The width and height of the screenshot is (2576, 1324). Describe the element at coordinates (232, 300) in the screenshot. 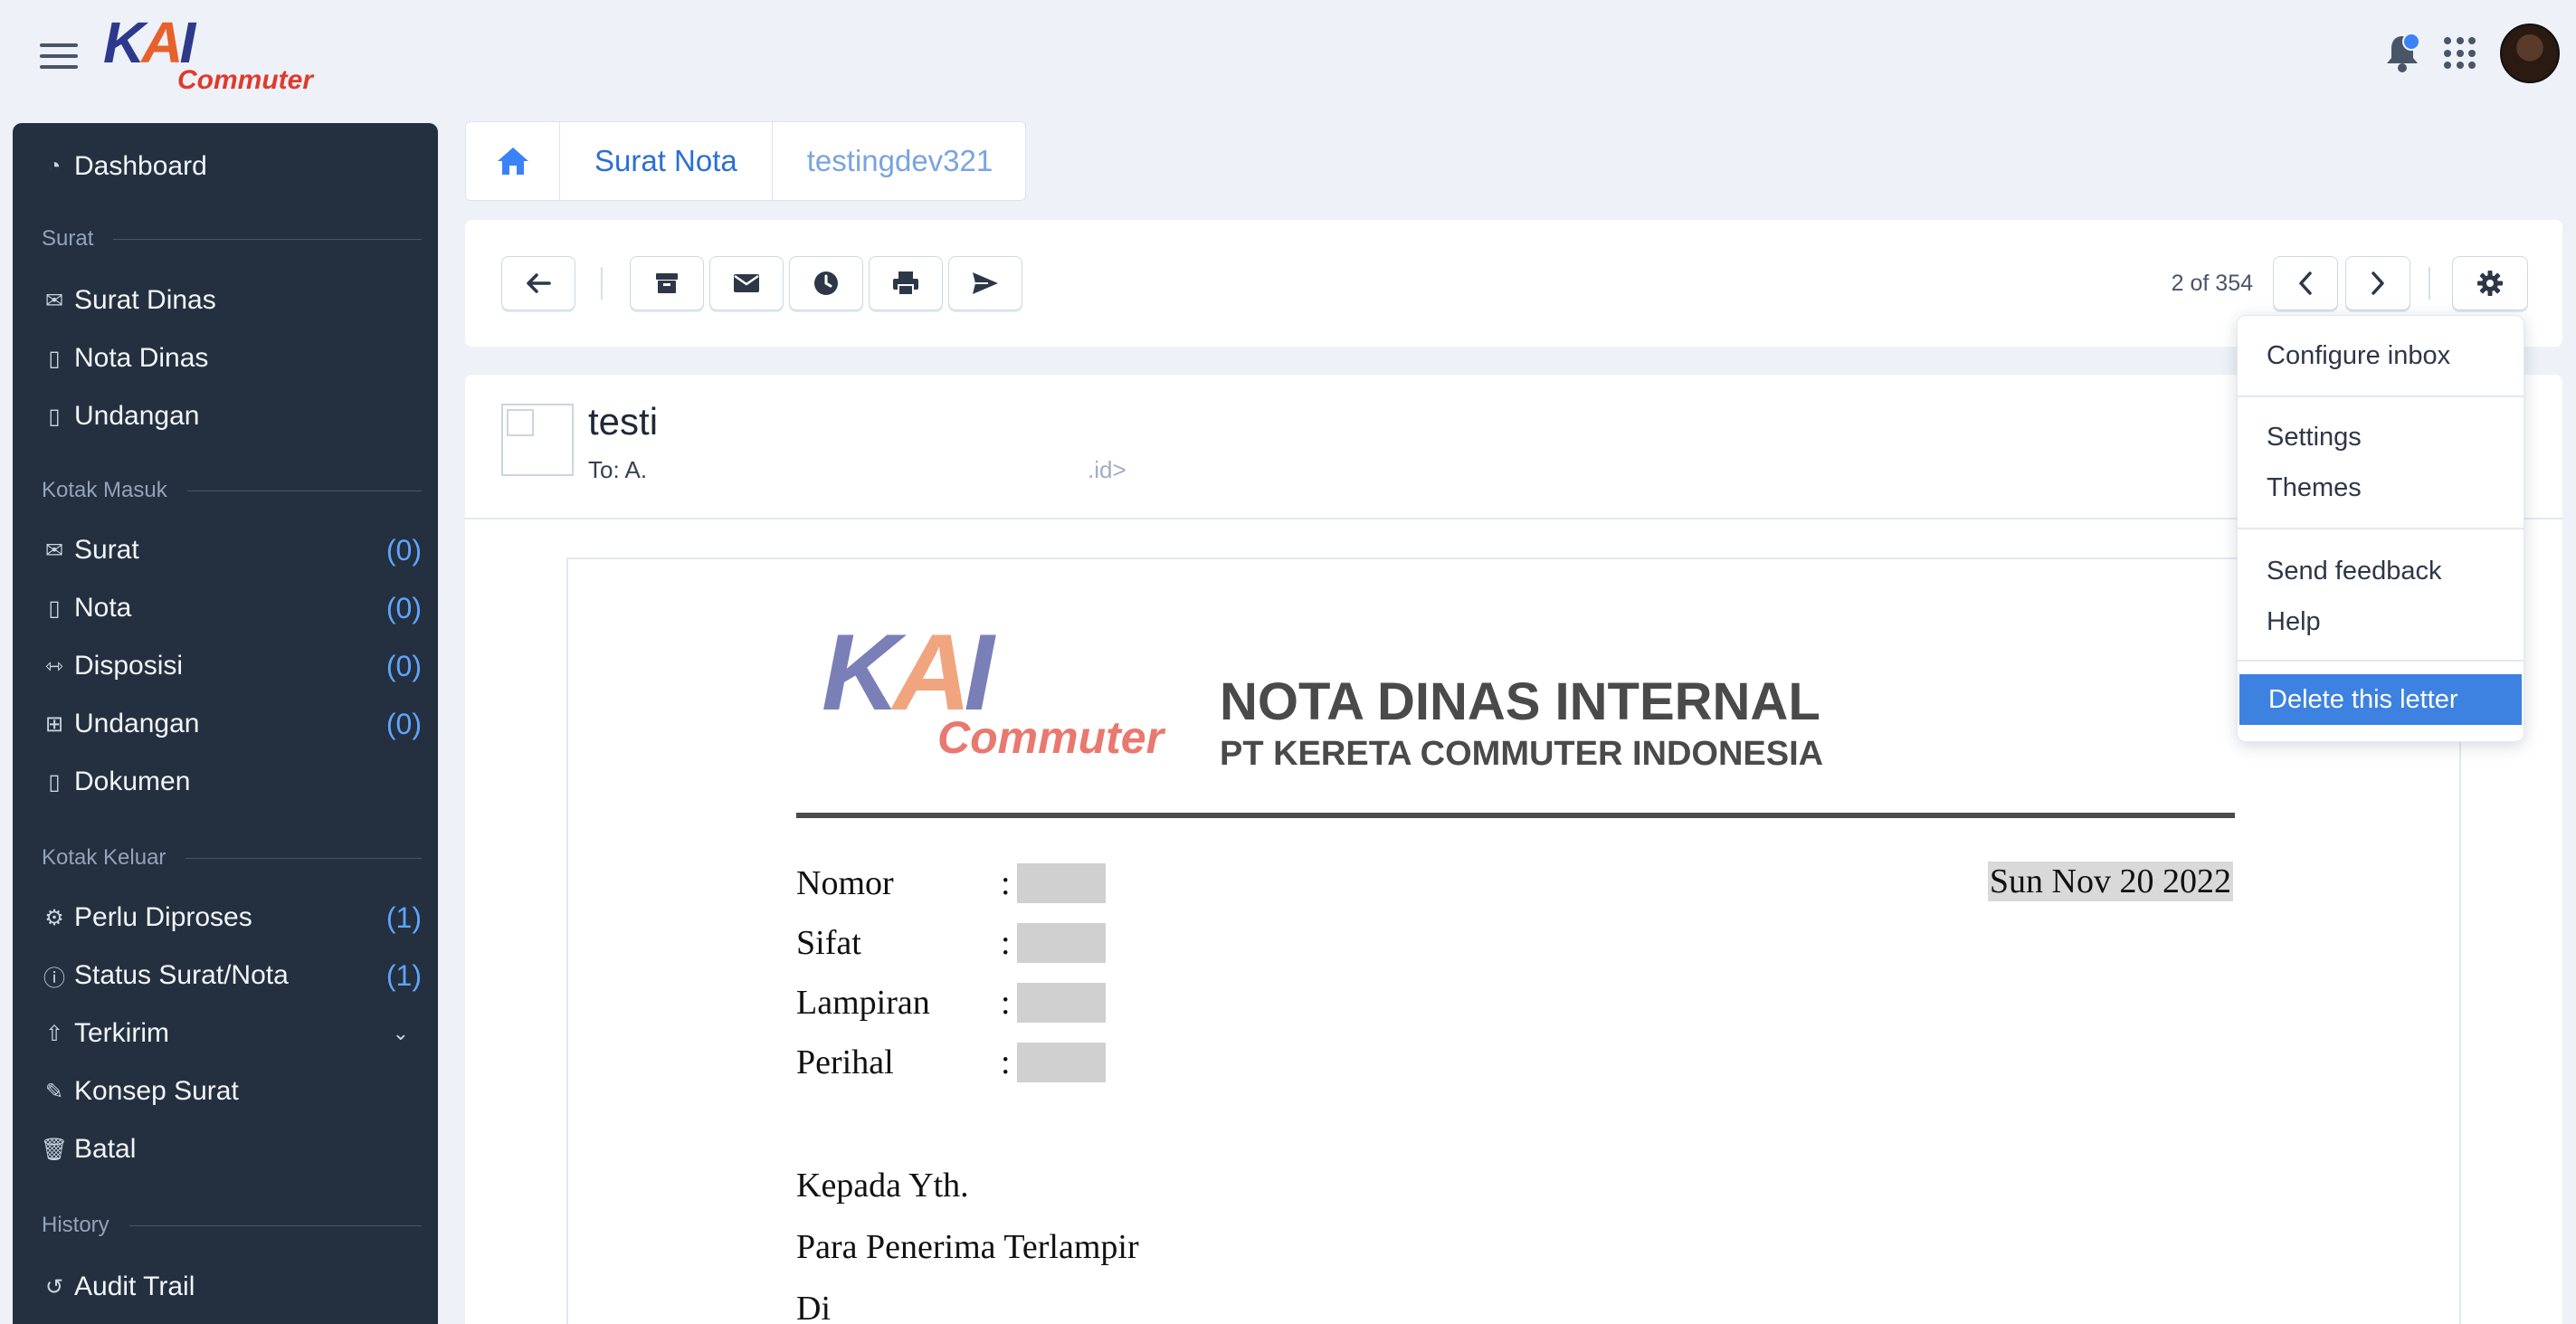

I see `sidebar-item-surat-dinas: ✉ Surat Dinas` at that location.